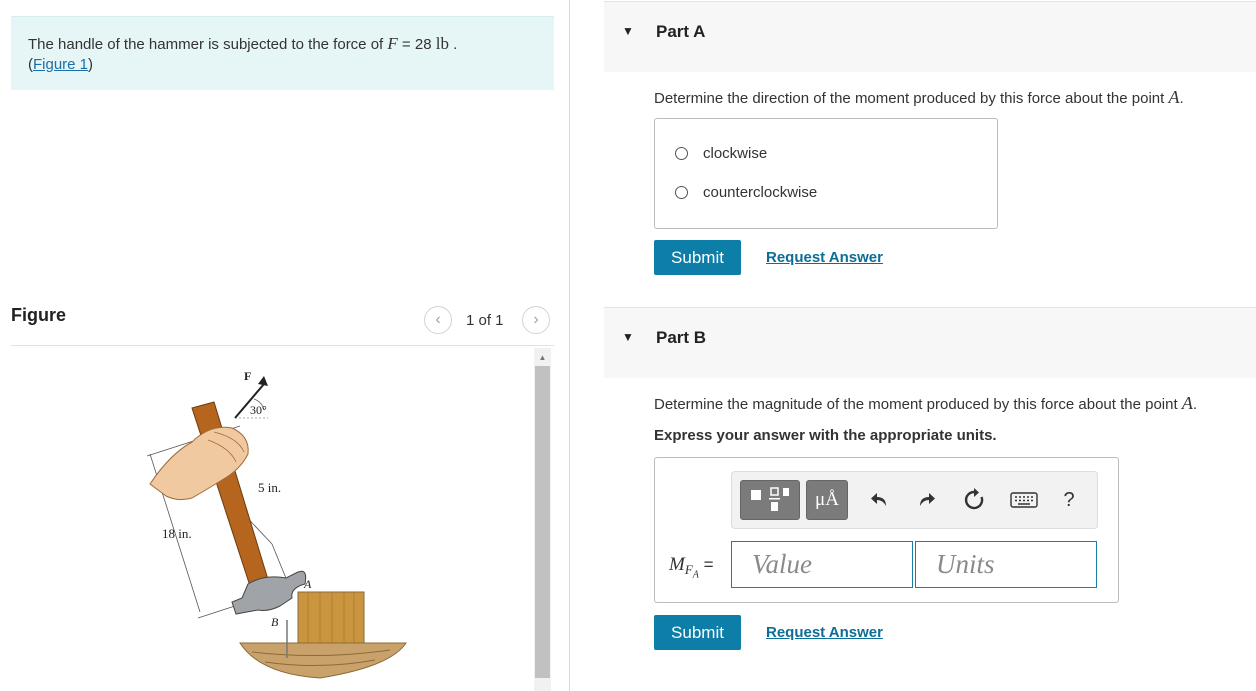 The height and width of the screenshot is (691, 1256). Describe the element at coordinates (453, 44) in the screenshot. I see `problem-period: .` at that location.